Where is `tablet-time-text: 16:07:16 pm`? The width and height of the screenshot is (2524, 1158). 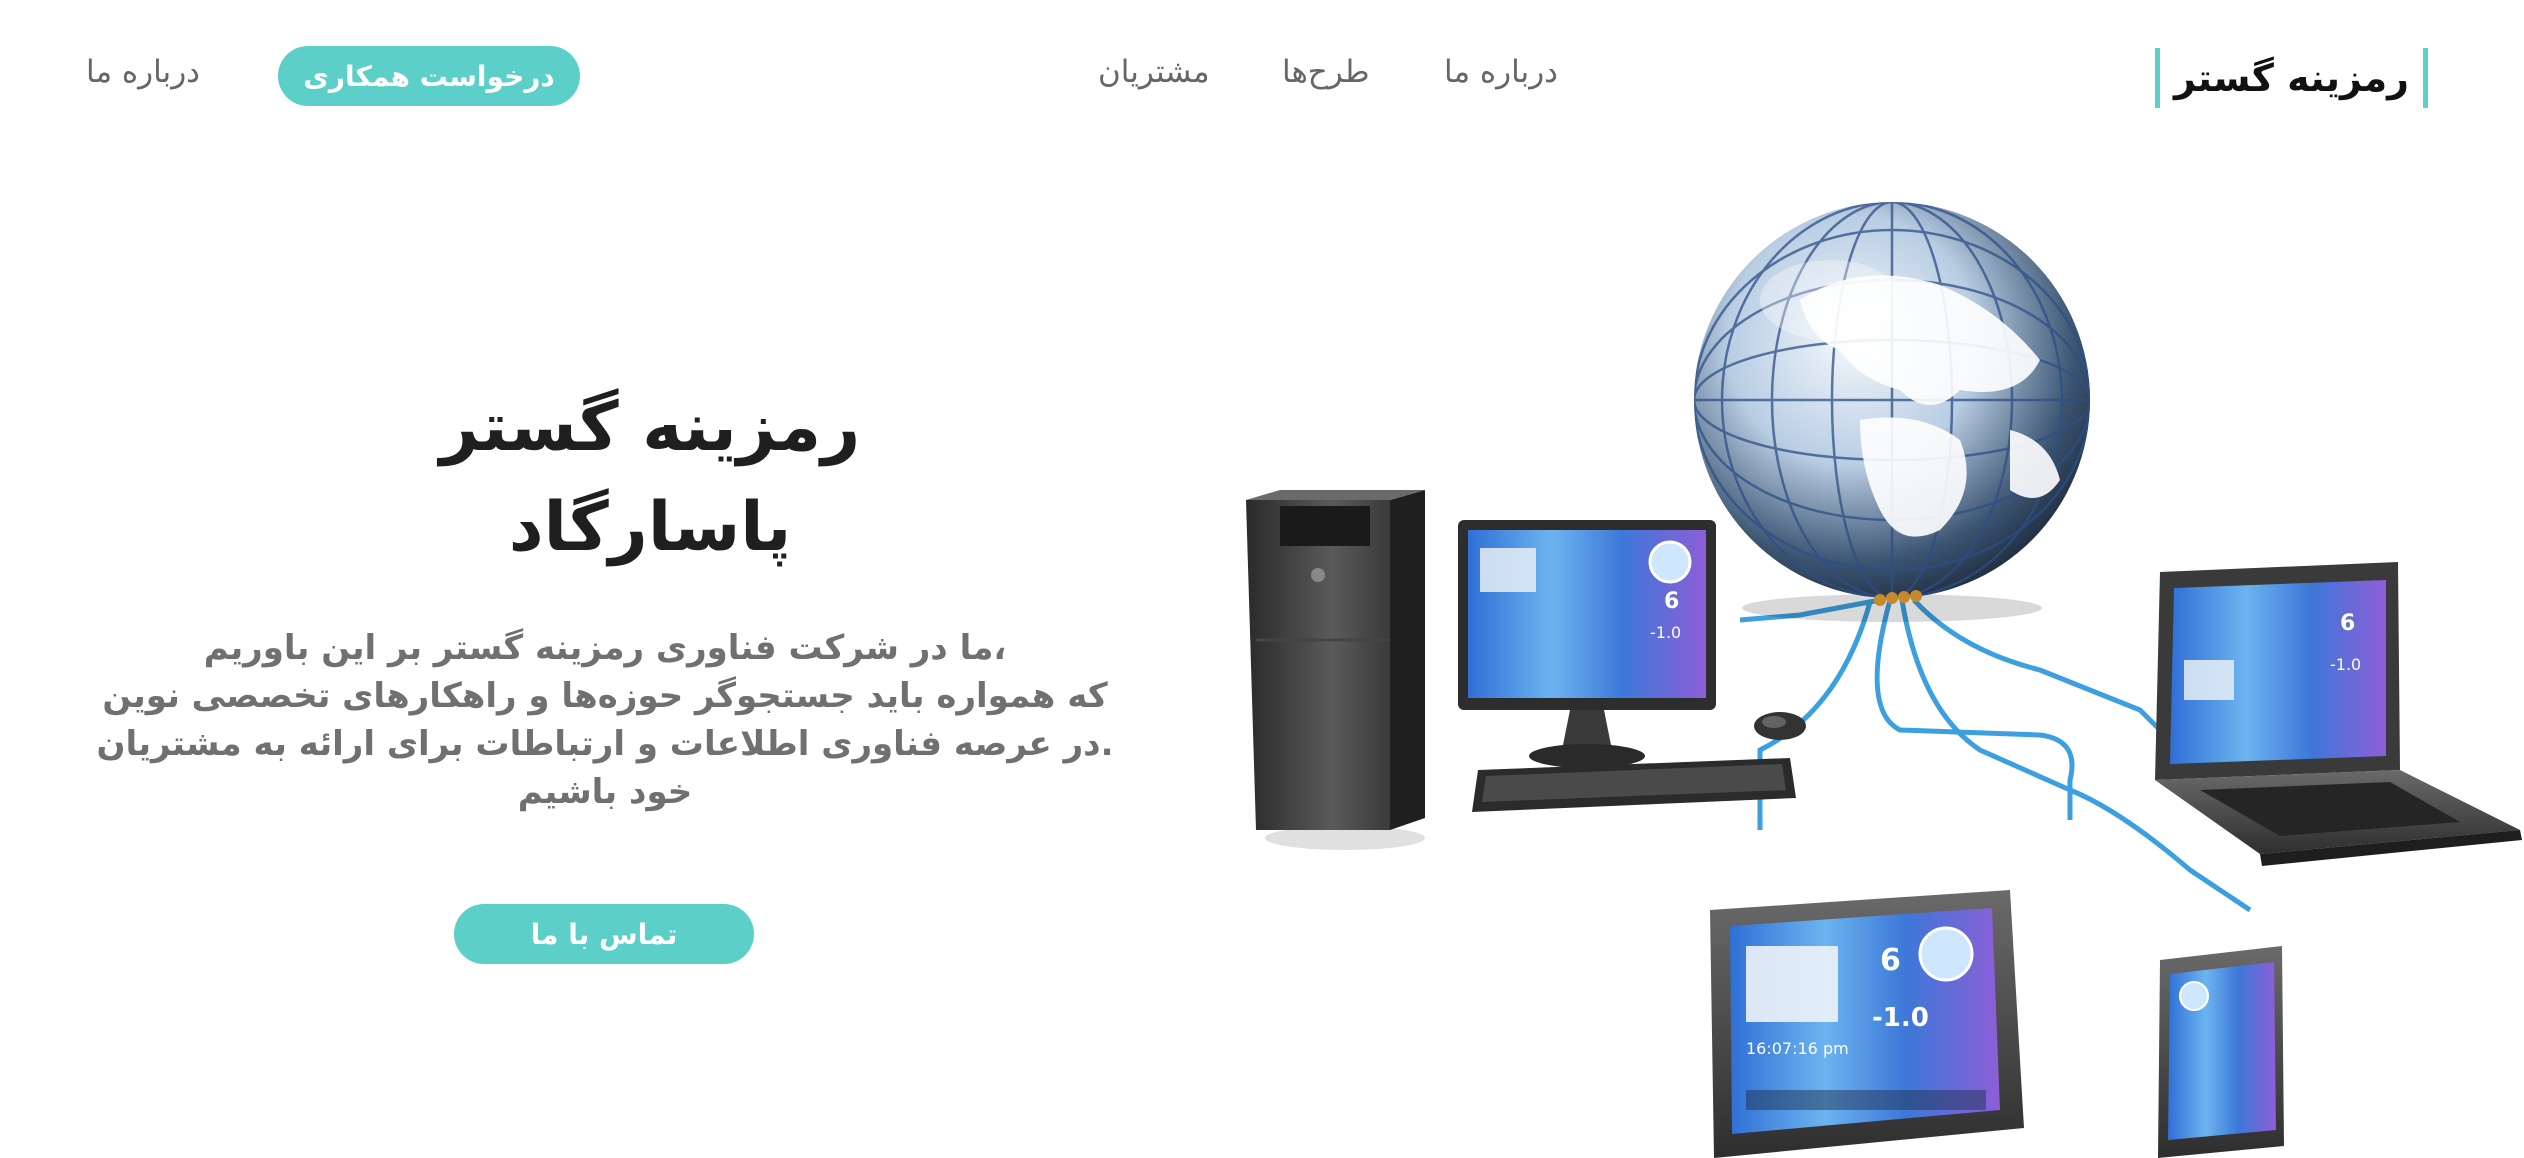
tablet-time-text: 16:07:16 pm is located at coordinates (1797, 1048).